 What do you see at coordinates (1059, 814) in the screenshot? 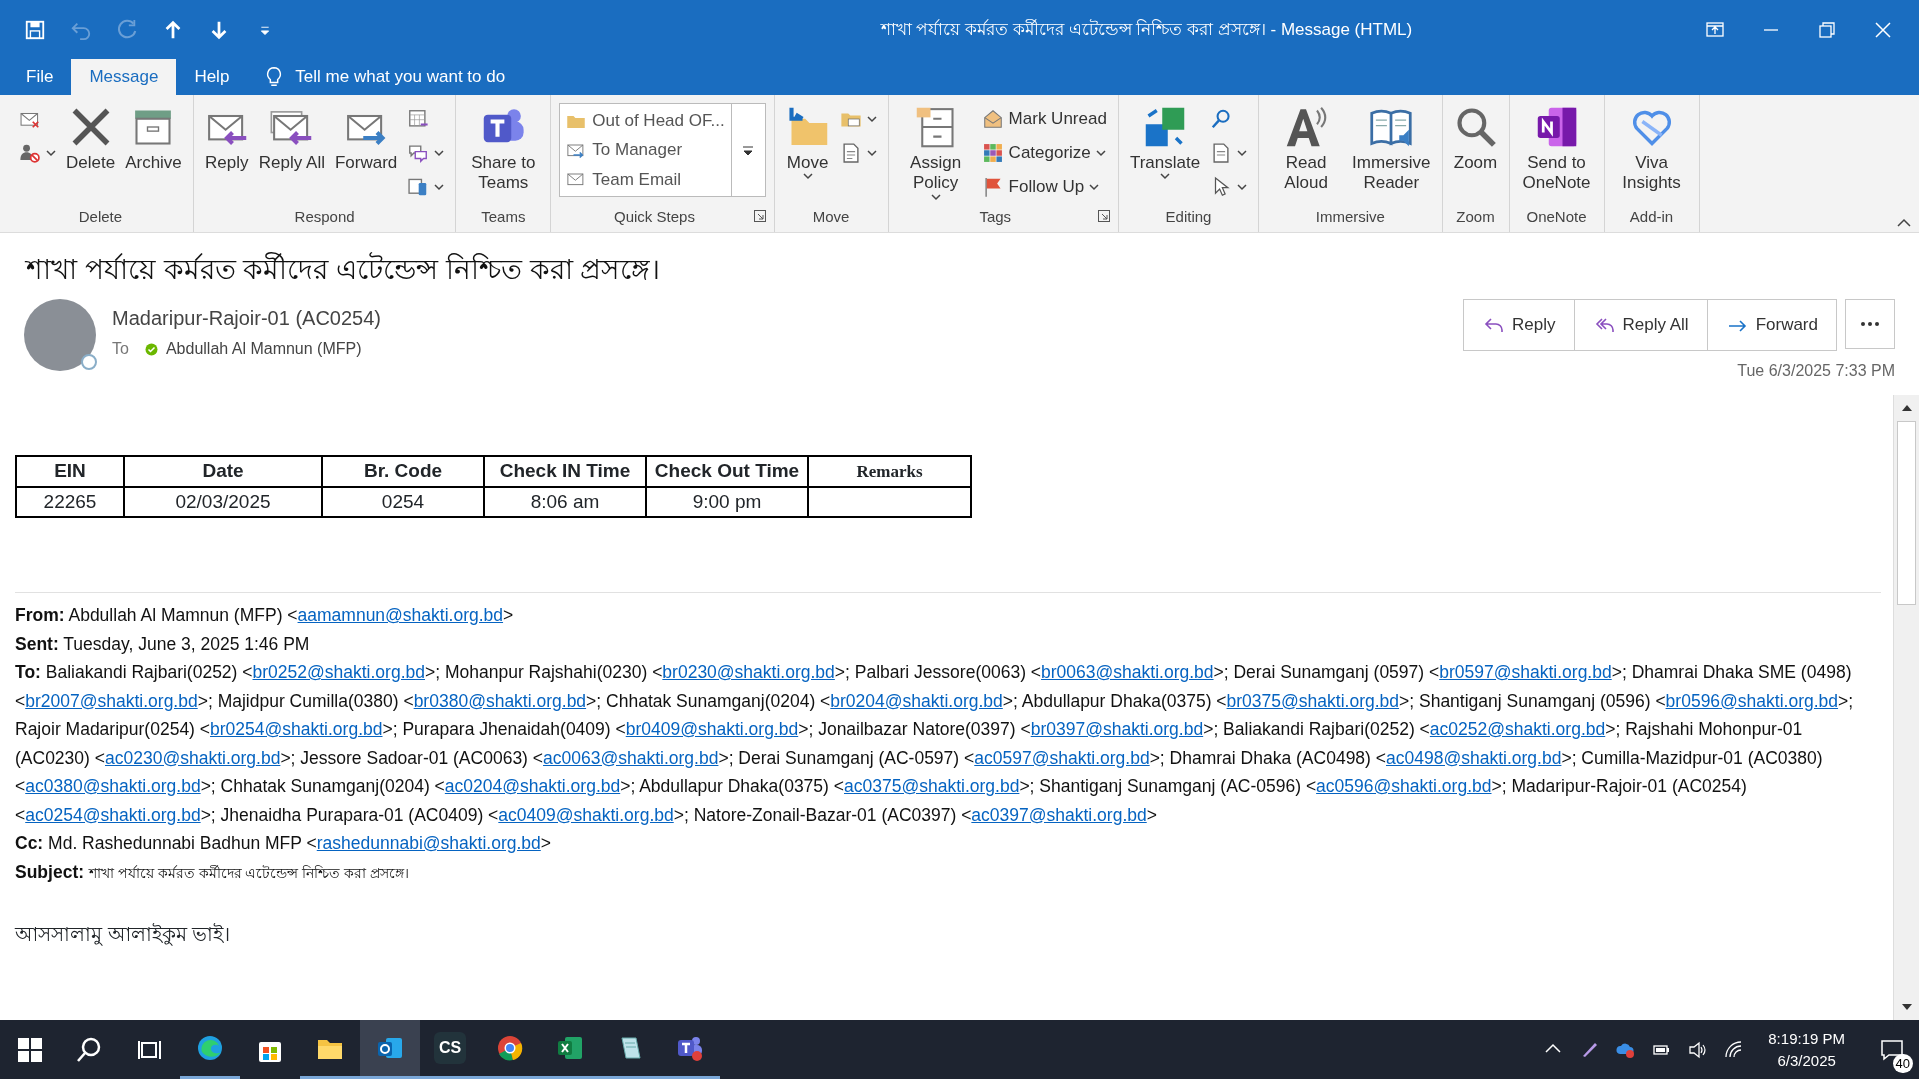
I see `email-link: ac0397@shakti.org.bd` at bounding box center [1059, 814].